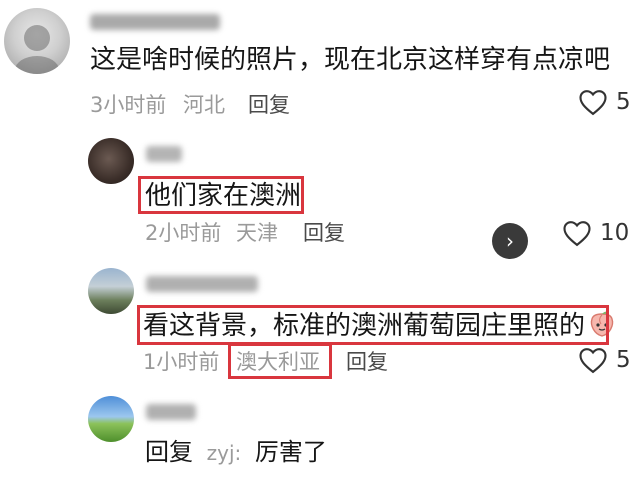  What do you see at coordinates (595, 233) in the screenshot?
I see `like-button: 10` at bounding box center [595, 233].